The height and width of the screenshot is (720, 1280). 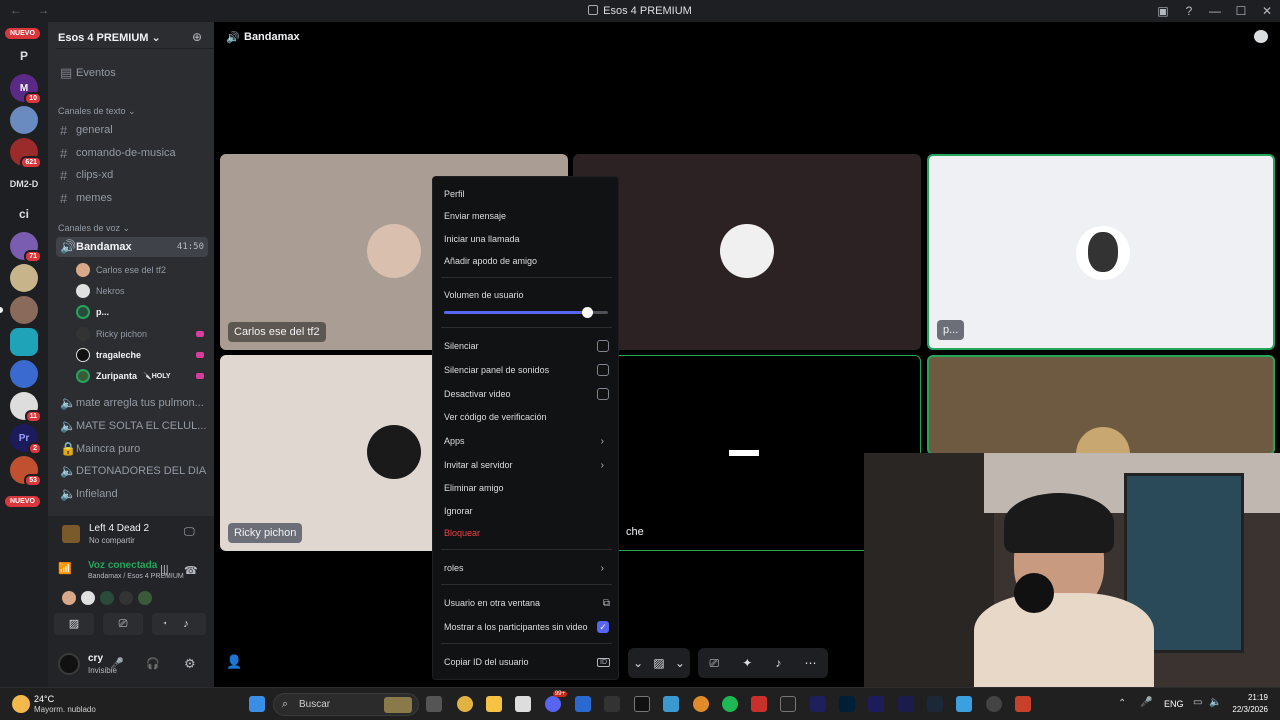 I want to click on soundboard-checkbox, so click(x=603, y=370).